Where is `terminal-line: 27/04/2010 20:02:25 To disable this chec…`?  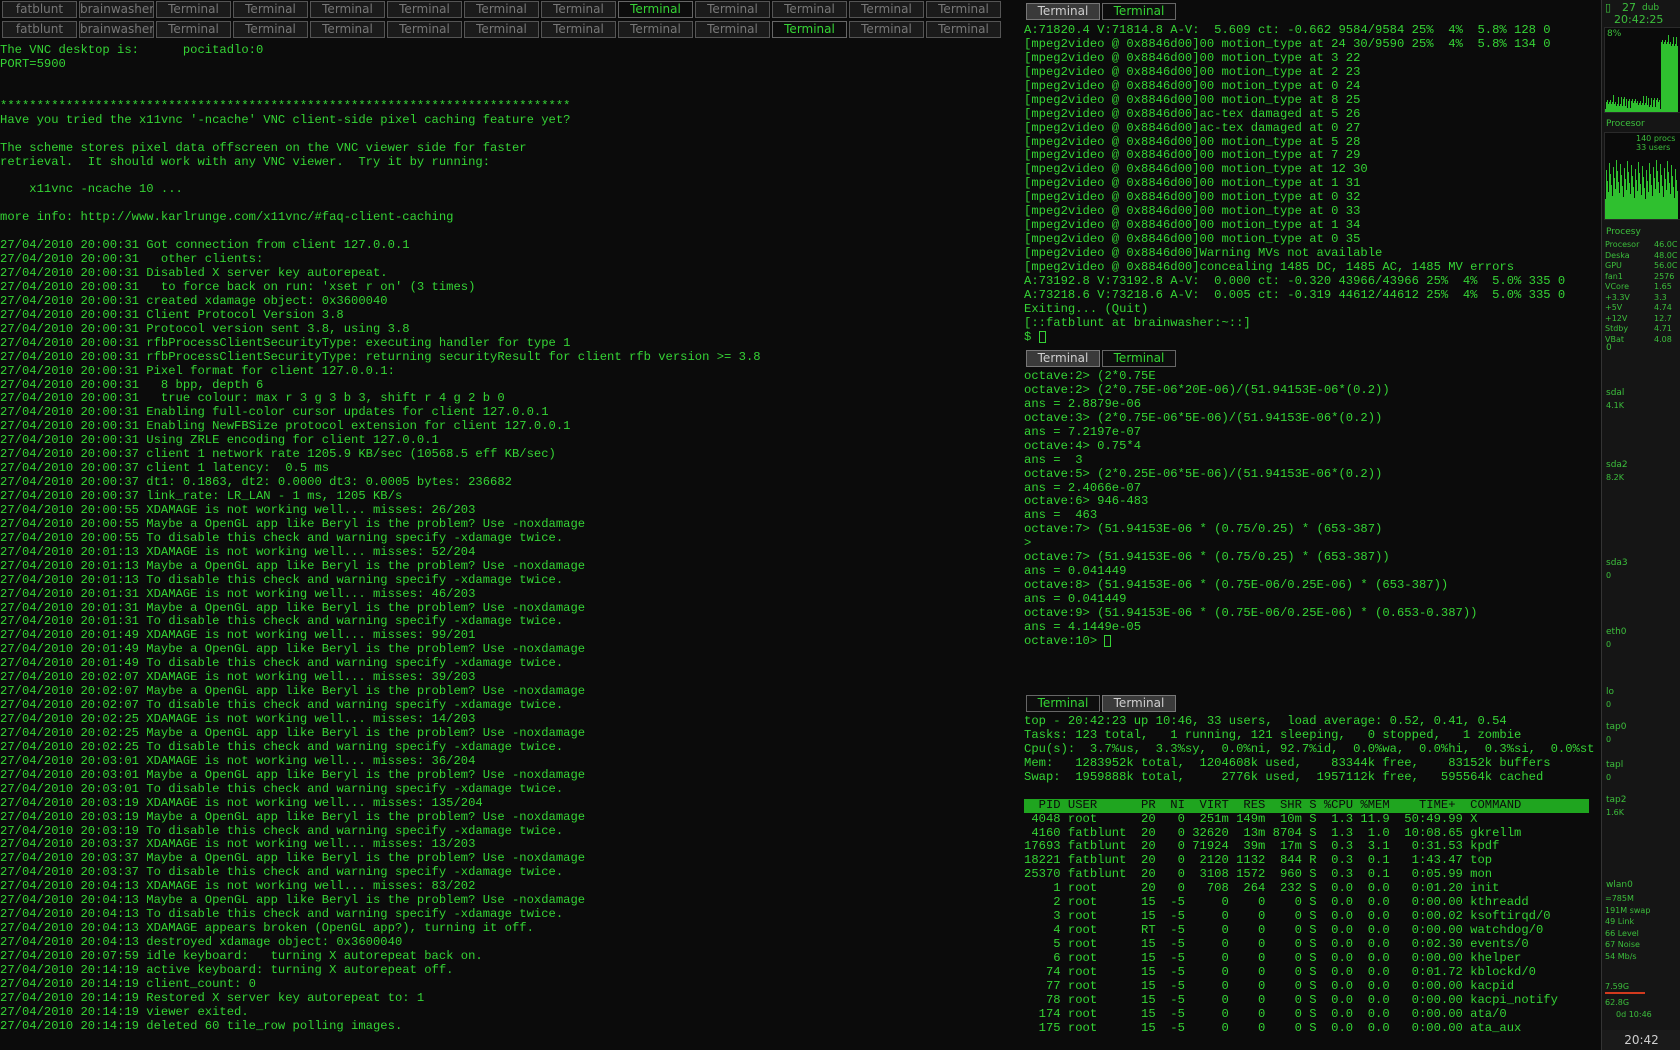
terminal-line: 27/04/2010 20:02:25 To disable this chec… is located at coordinates (282, 746).